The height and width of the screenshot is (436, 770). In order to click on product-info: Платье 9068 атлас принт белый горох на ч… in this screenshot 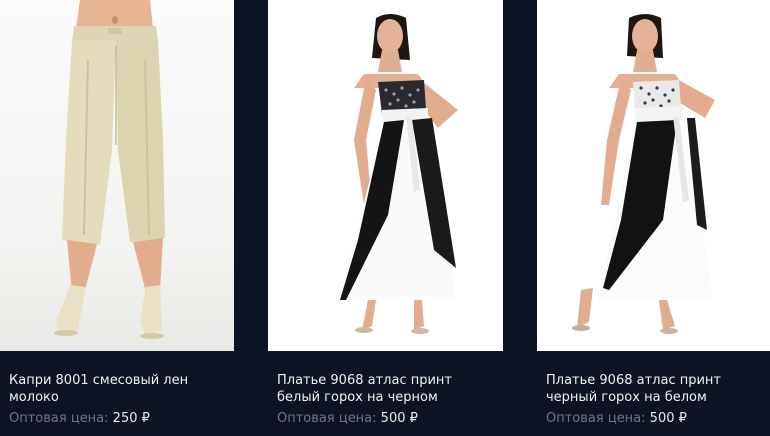, I will do `click(387, 399)`.